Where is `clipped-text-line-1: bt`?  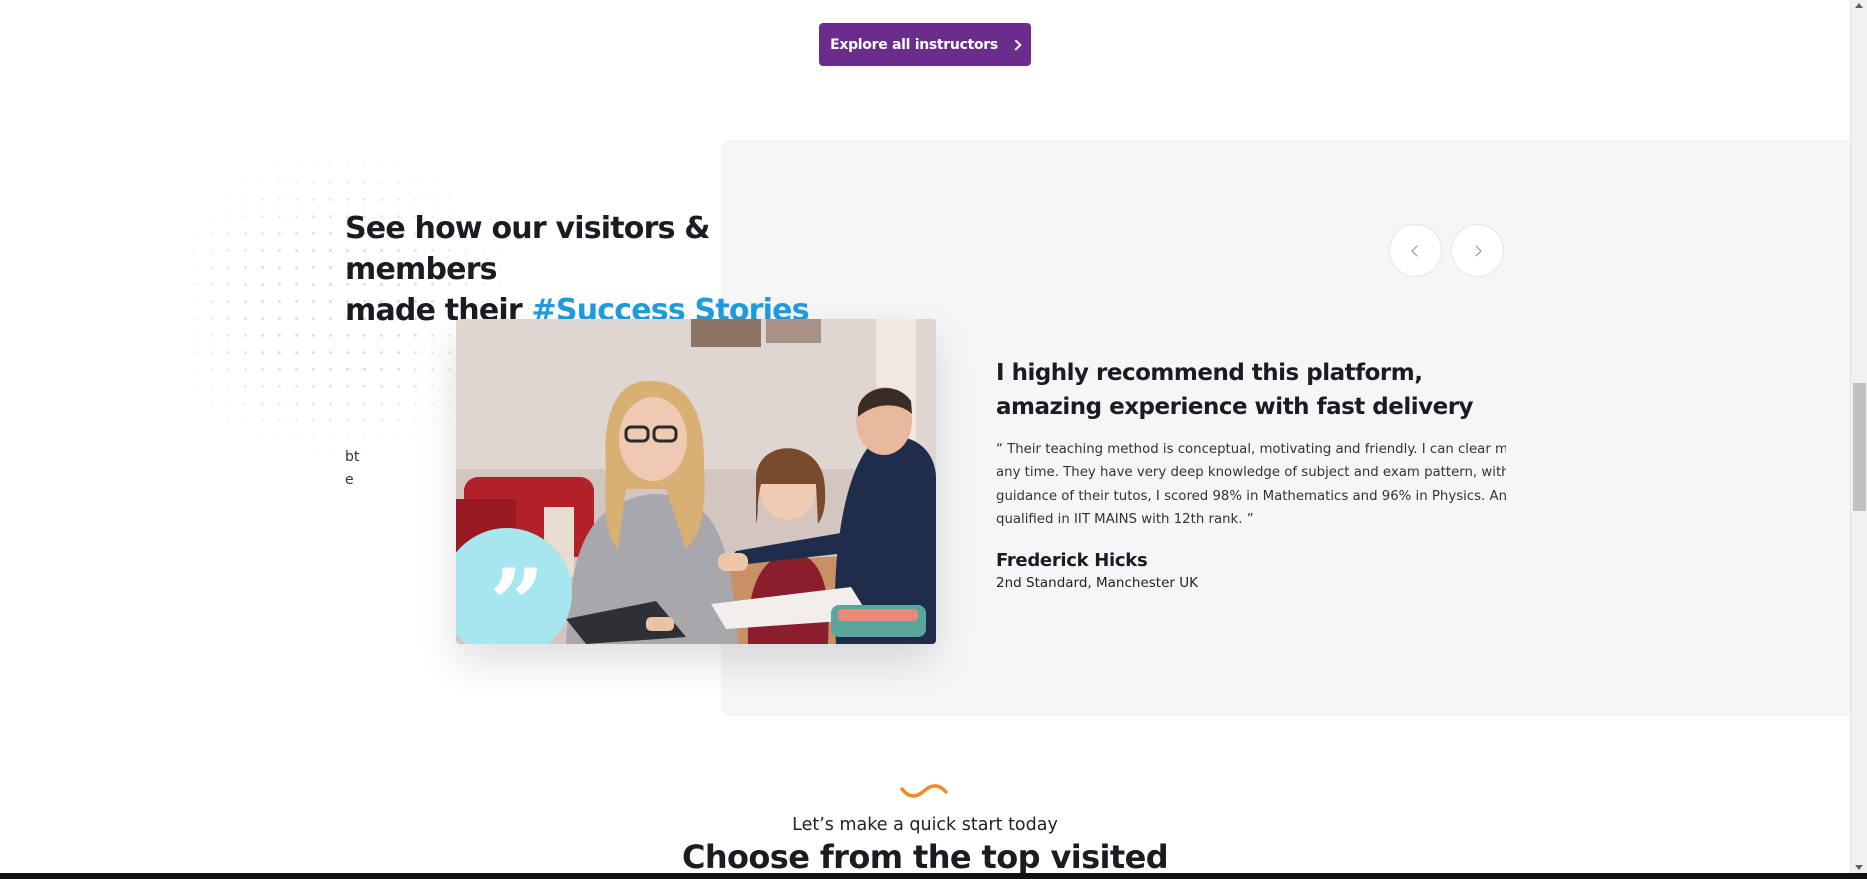 clipped-text-line-1: bt is located at coordinates (352, 457).